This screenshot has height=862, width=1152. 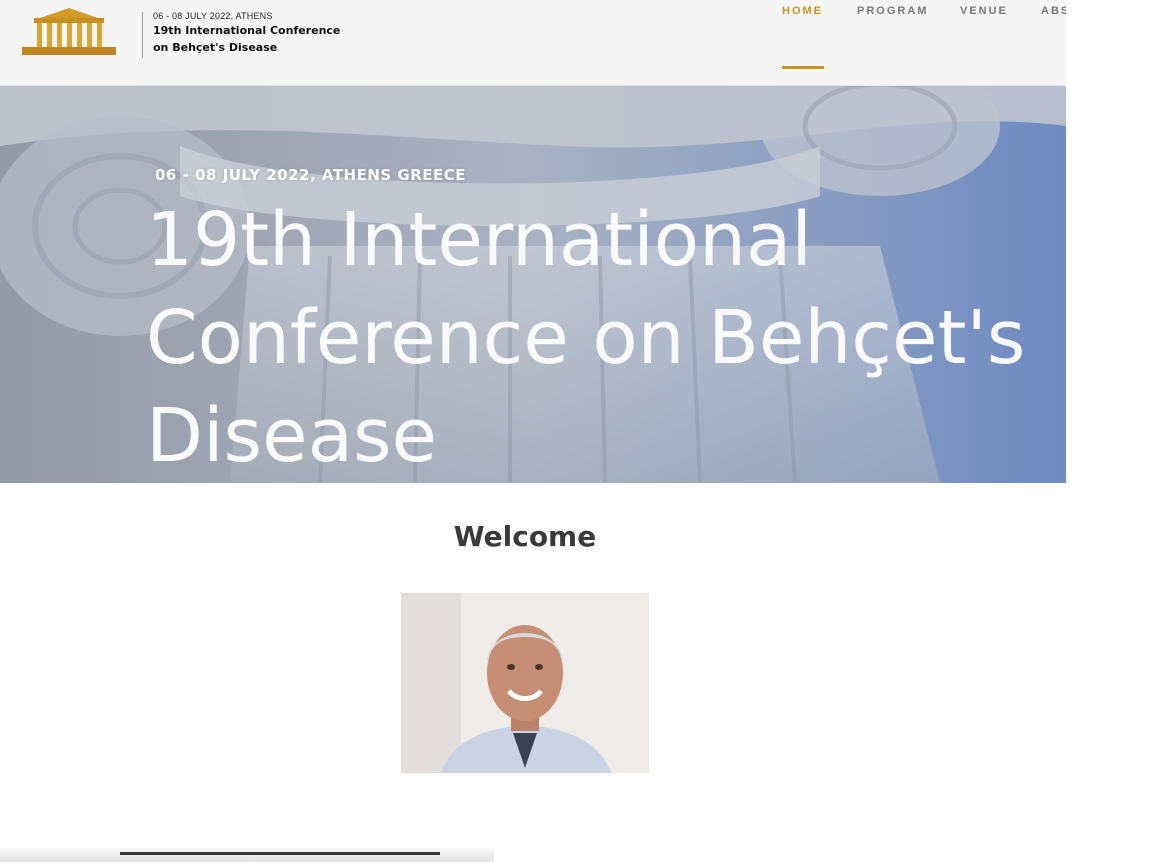 I want to click on logo-title-line-1: 19th International Conference, so click(x=247, y=30).